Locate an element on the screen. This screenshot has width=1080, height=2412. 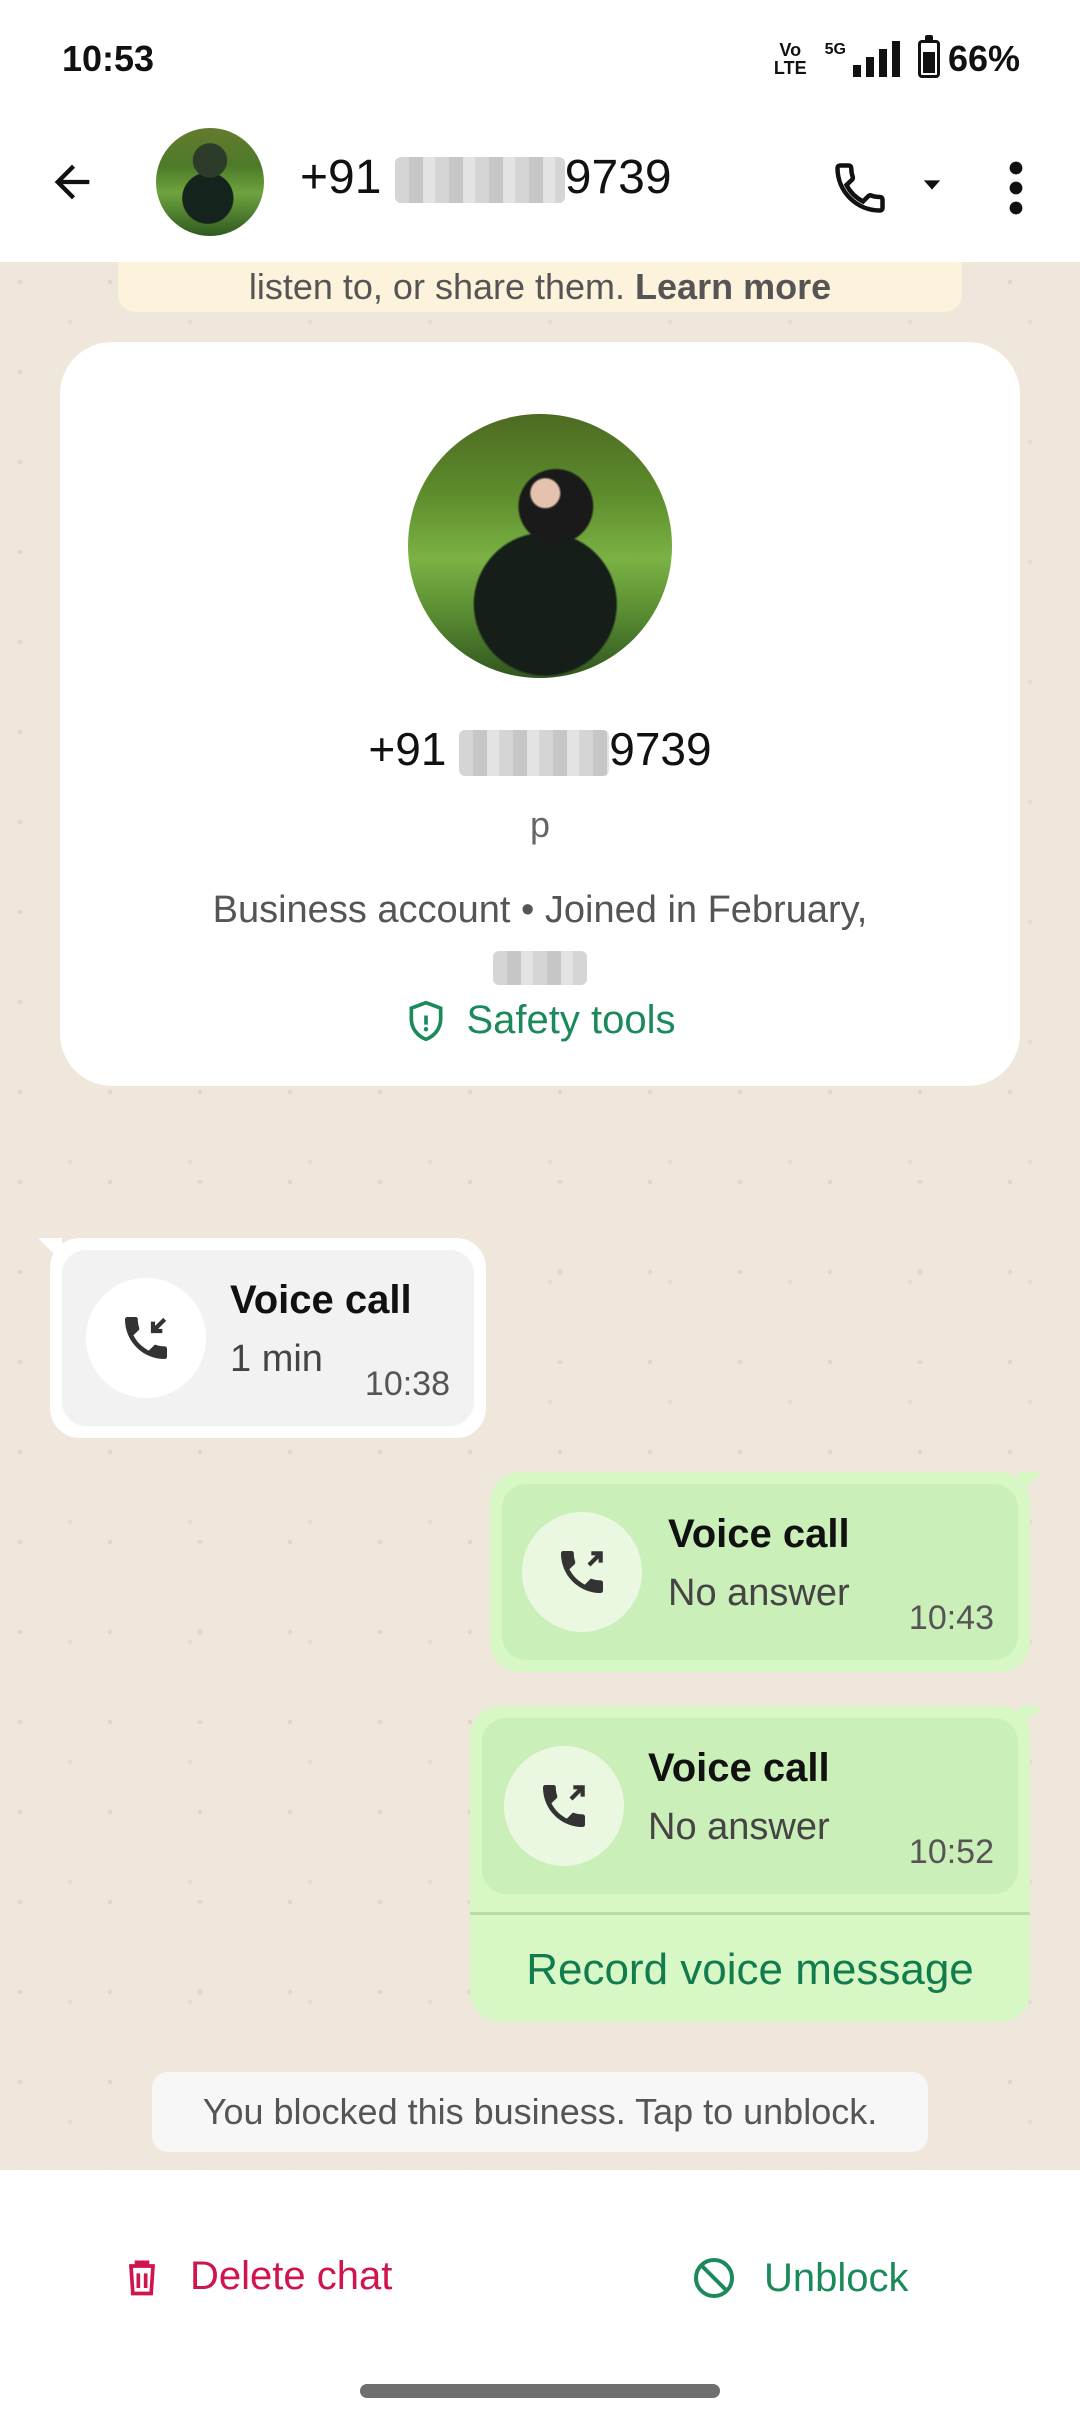
profile-photo is located at coordinates (540, 546).